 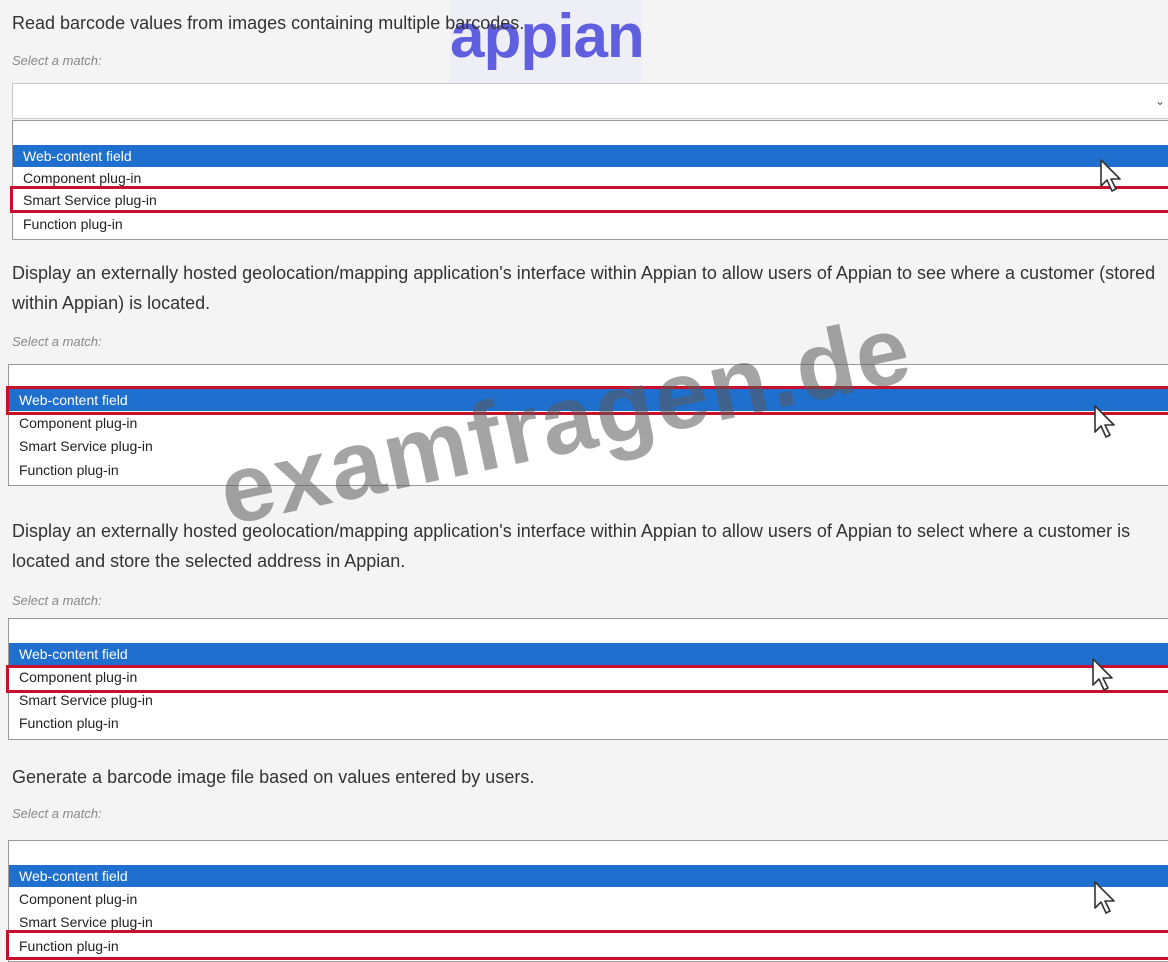 What do you see at coordinates (57, 813) in the screenshot?
I see `question-4-select-label: Select a match:` at bounding box center [57, 813].